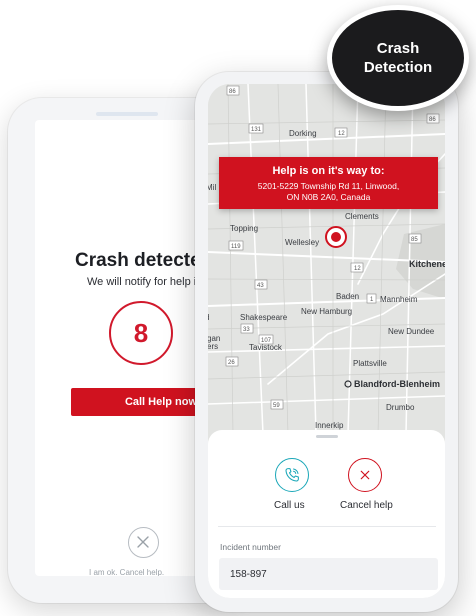 This screenshot has width=476, height=616. What do you see at coordinates (327, 436) in the screenshot?
I see `sheet-drag-handle` at bounding box center [327, 436].